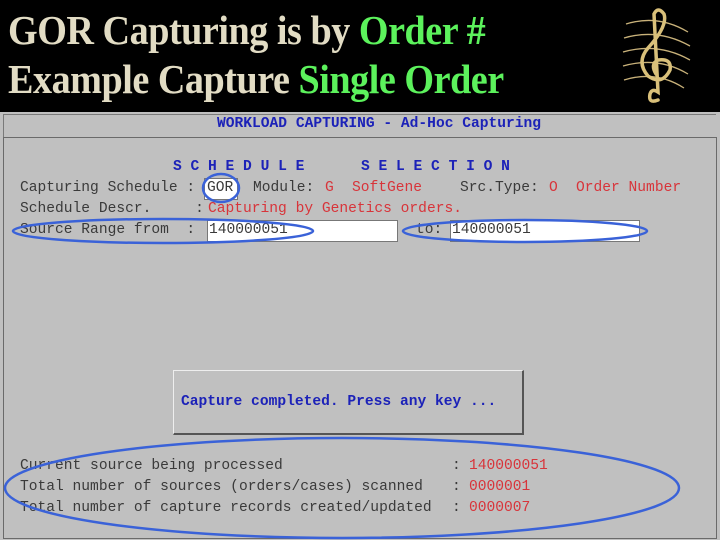 This screenshot has width=720, height=540. Describe the element at coordinates (239, 167) in the screenshot. I see `section-schedule: S C H E D U L E` at that location.